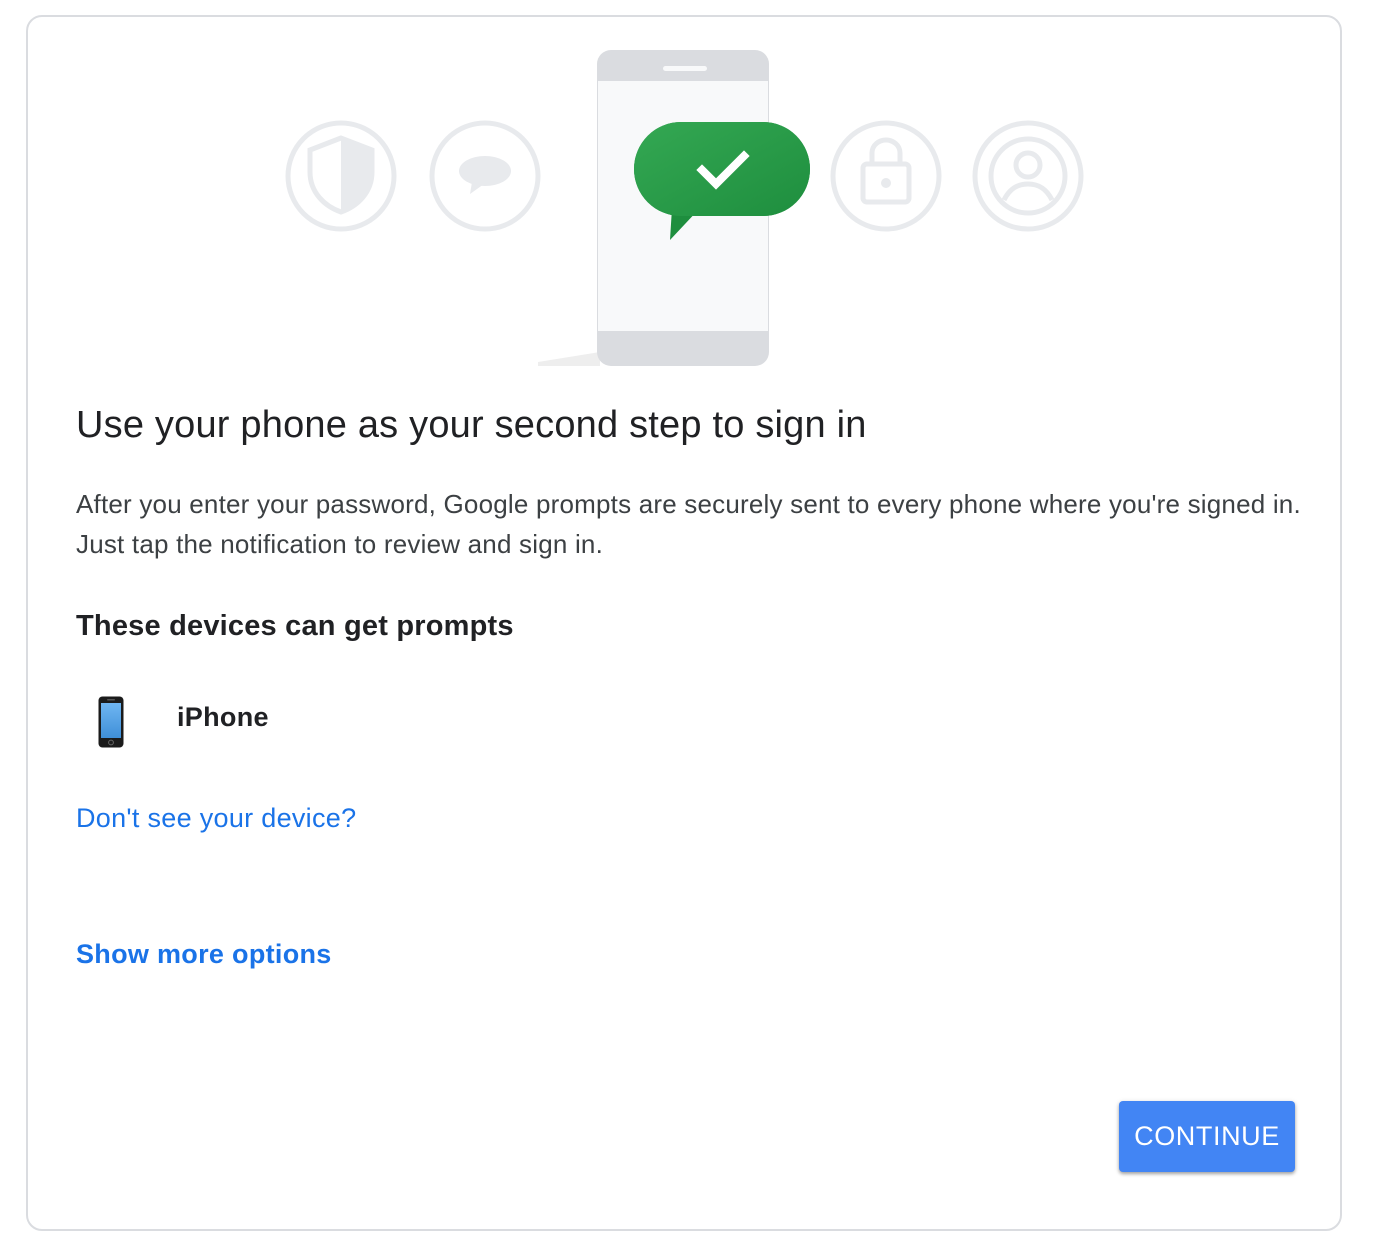 The image size is (1380, 1260). What do you see at coordinates (341, 176) in the screenshot?
I see `shield-icon` at bounding box center [341, 176].